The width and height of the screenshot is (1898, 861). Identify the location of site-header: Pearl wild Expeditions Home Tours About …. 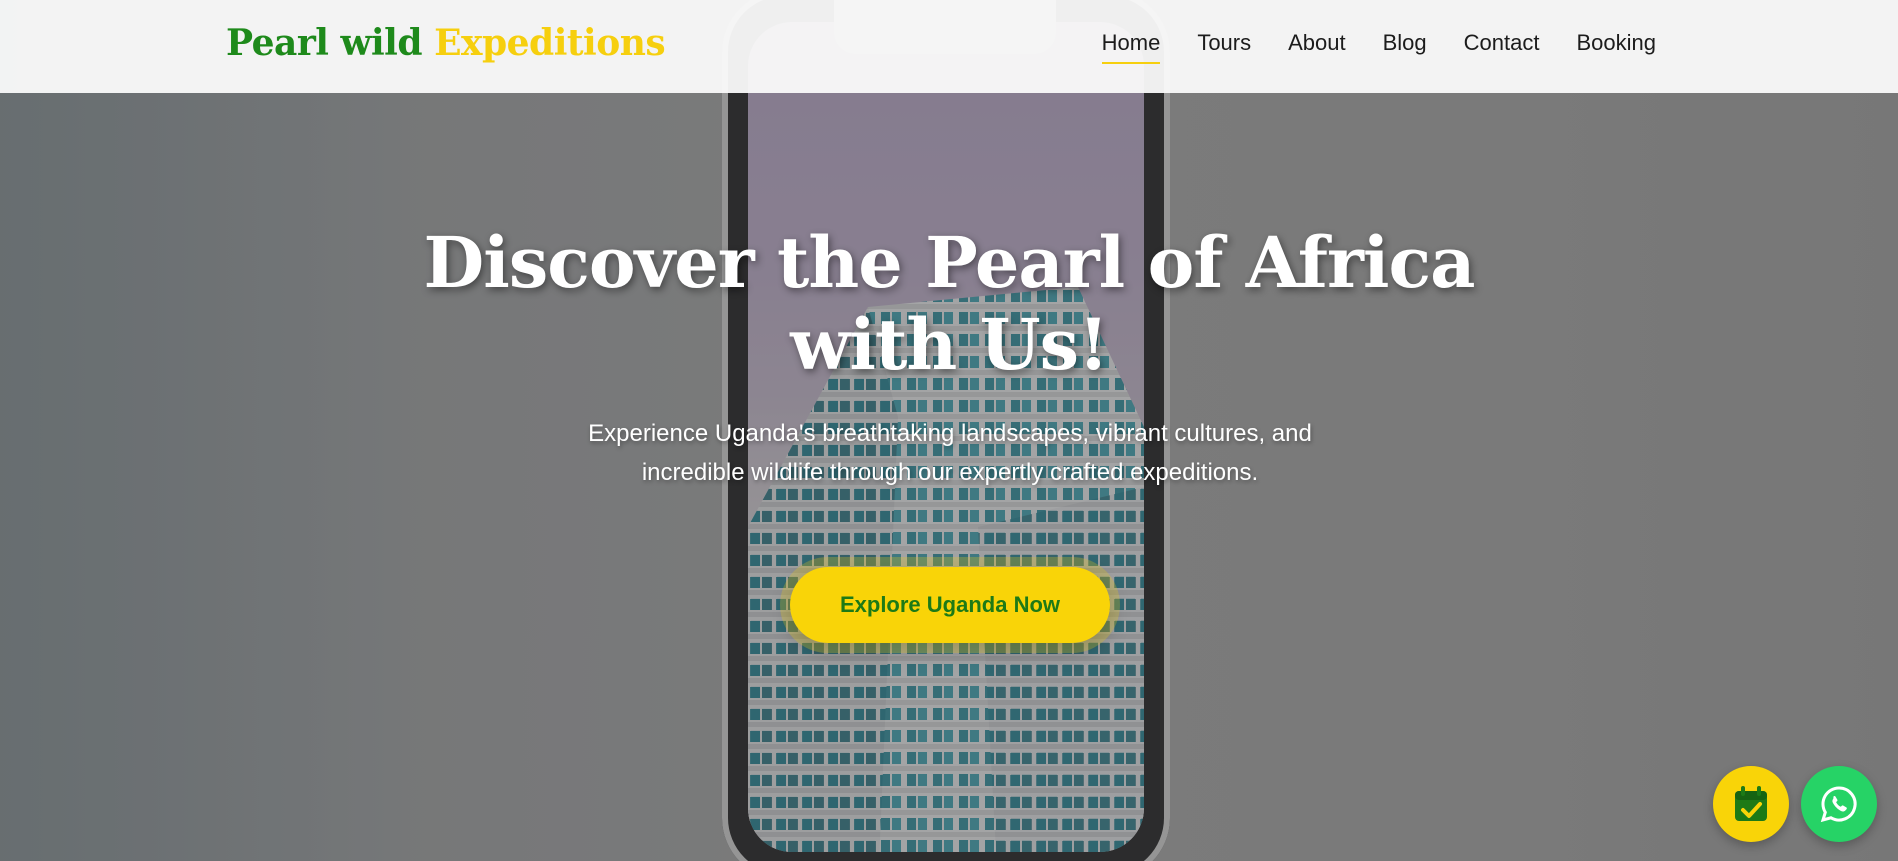
(949, 46).